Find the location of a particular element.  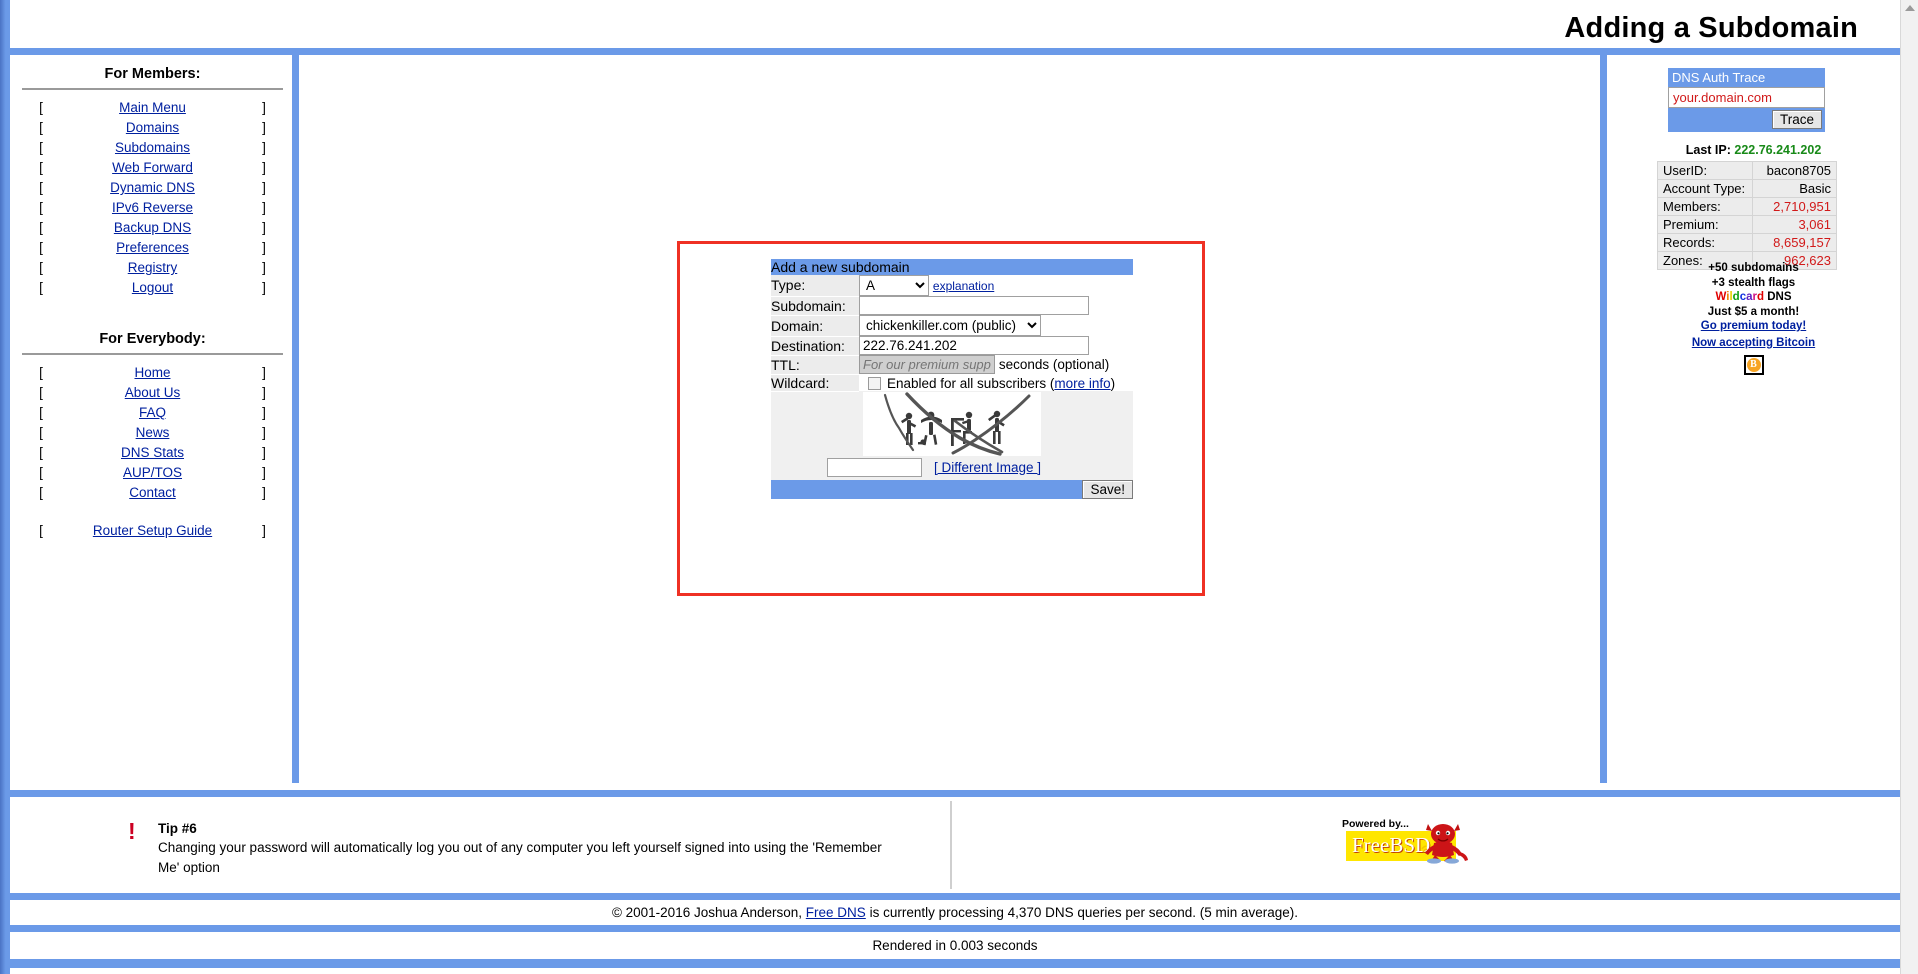

sidebar-link-label: Home is located at coordinates (152, 372).